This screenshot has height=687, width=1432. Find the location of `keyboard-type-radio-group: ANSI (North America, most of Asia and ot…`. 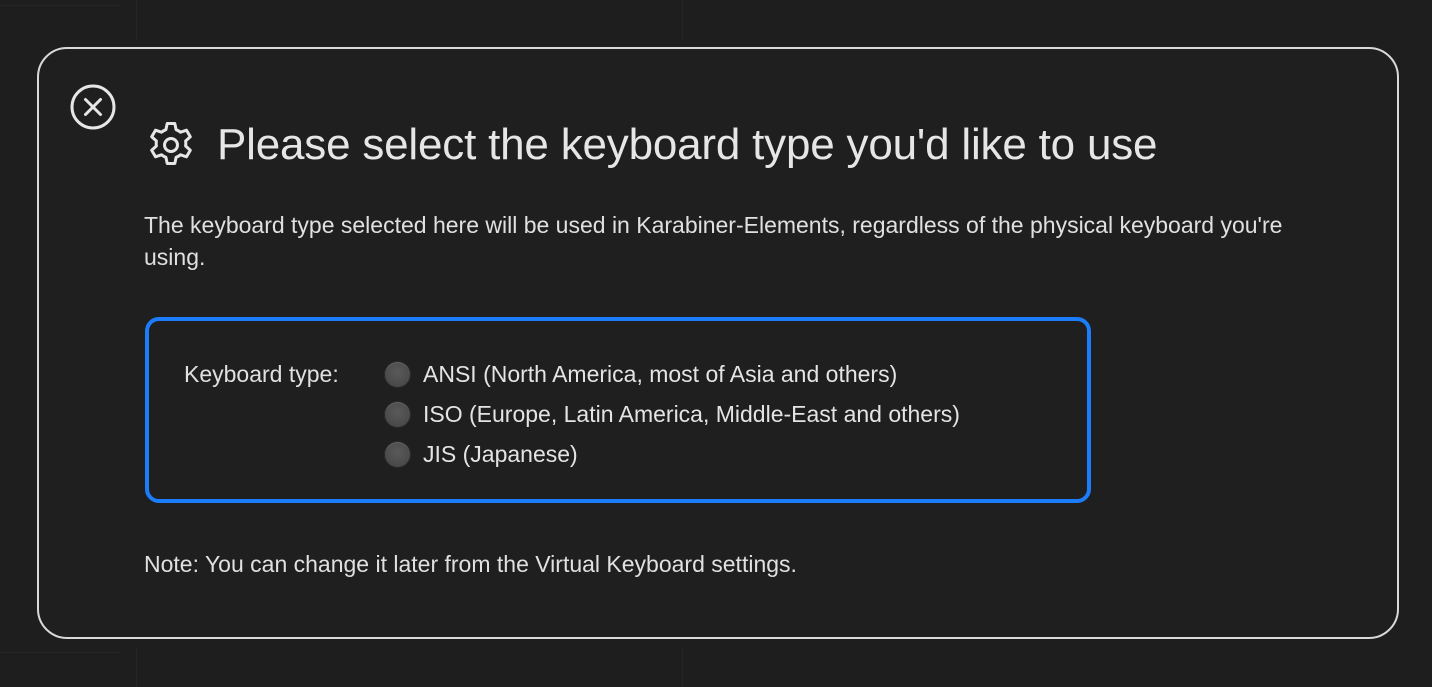

keyboard-type-radio-group: ANSI (North America, most of Asia and ot… is located at coordinates (672, 419).